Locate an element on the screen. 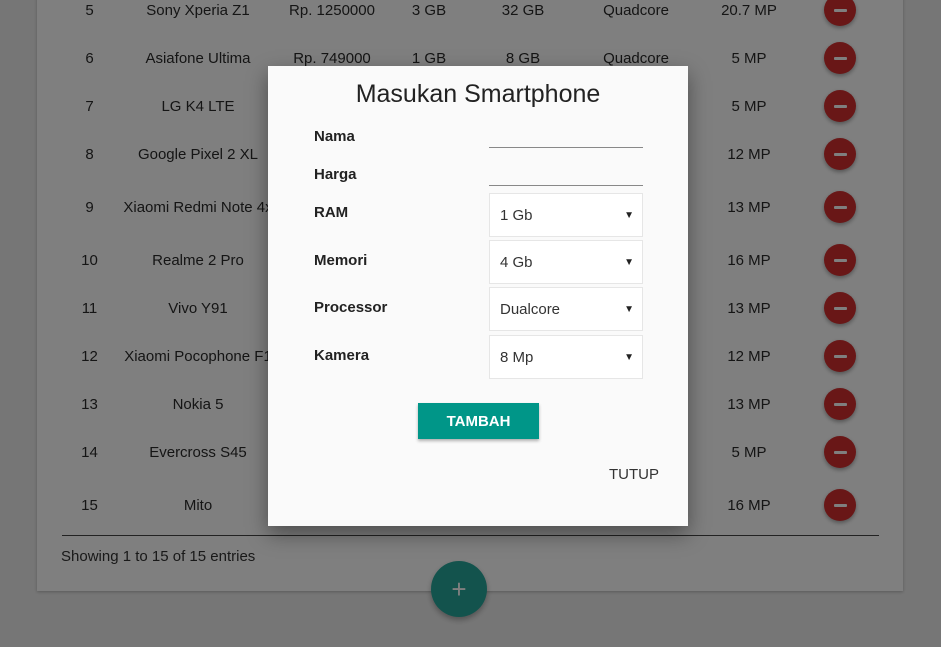  ram-label: RAM is located at coordinates (331, 212).